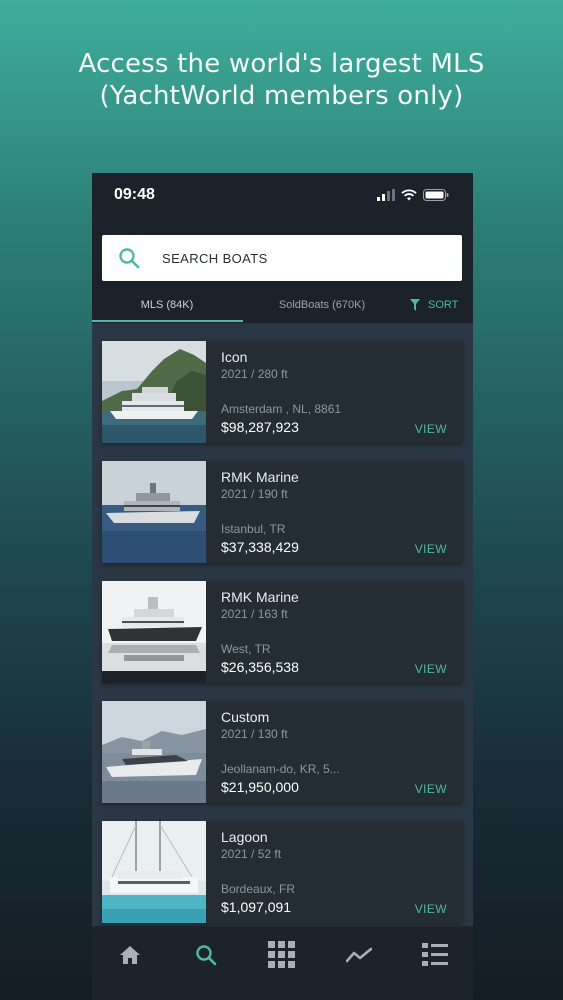 The image size is (563, 1000). I want to click on nav-home, so click(130, 955).